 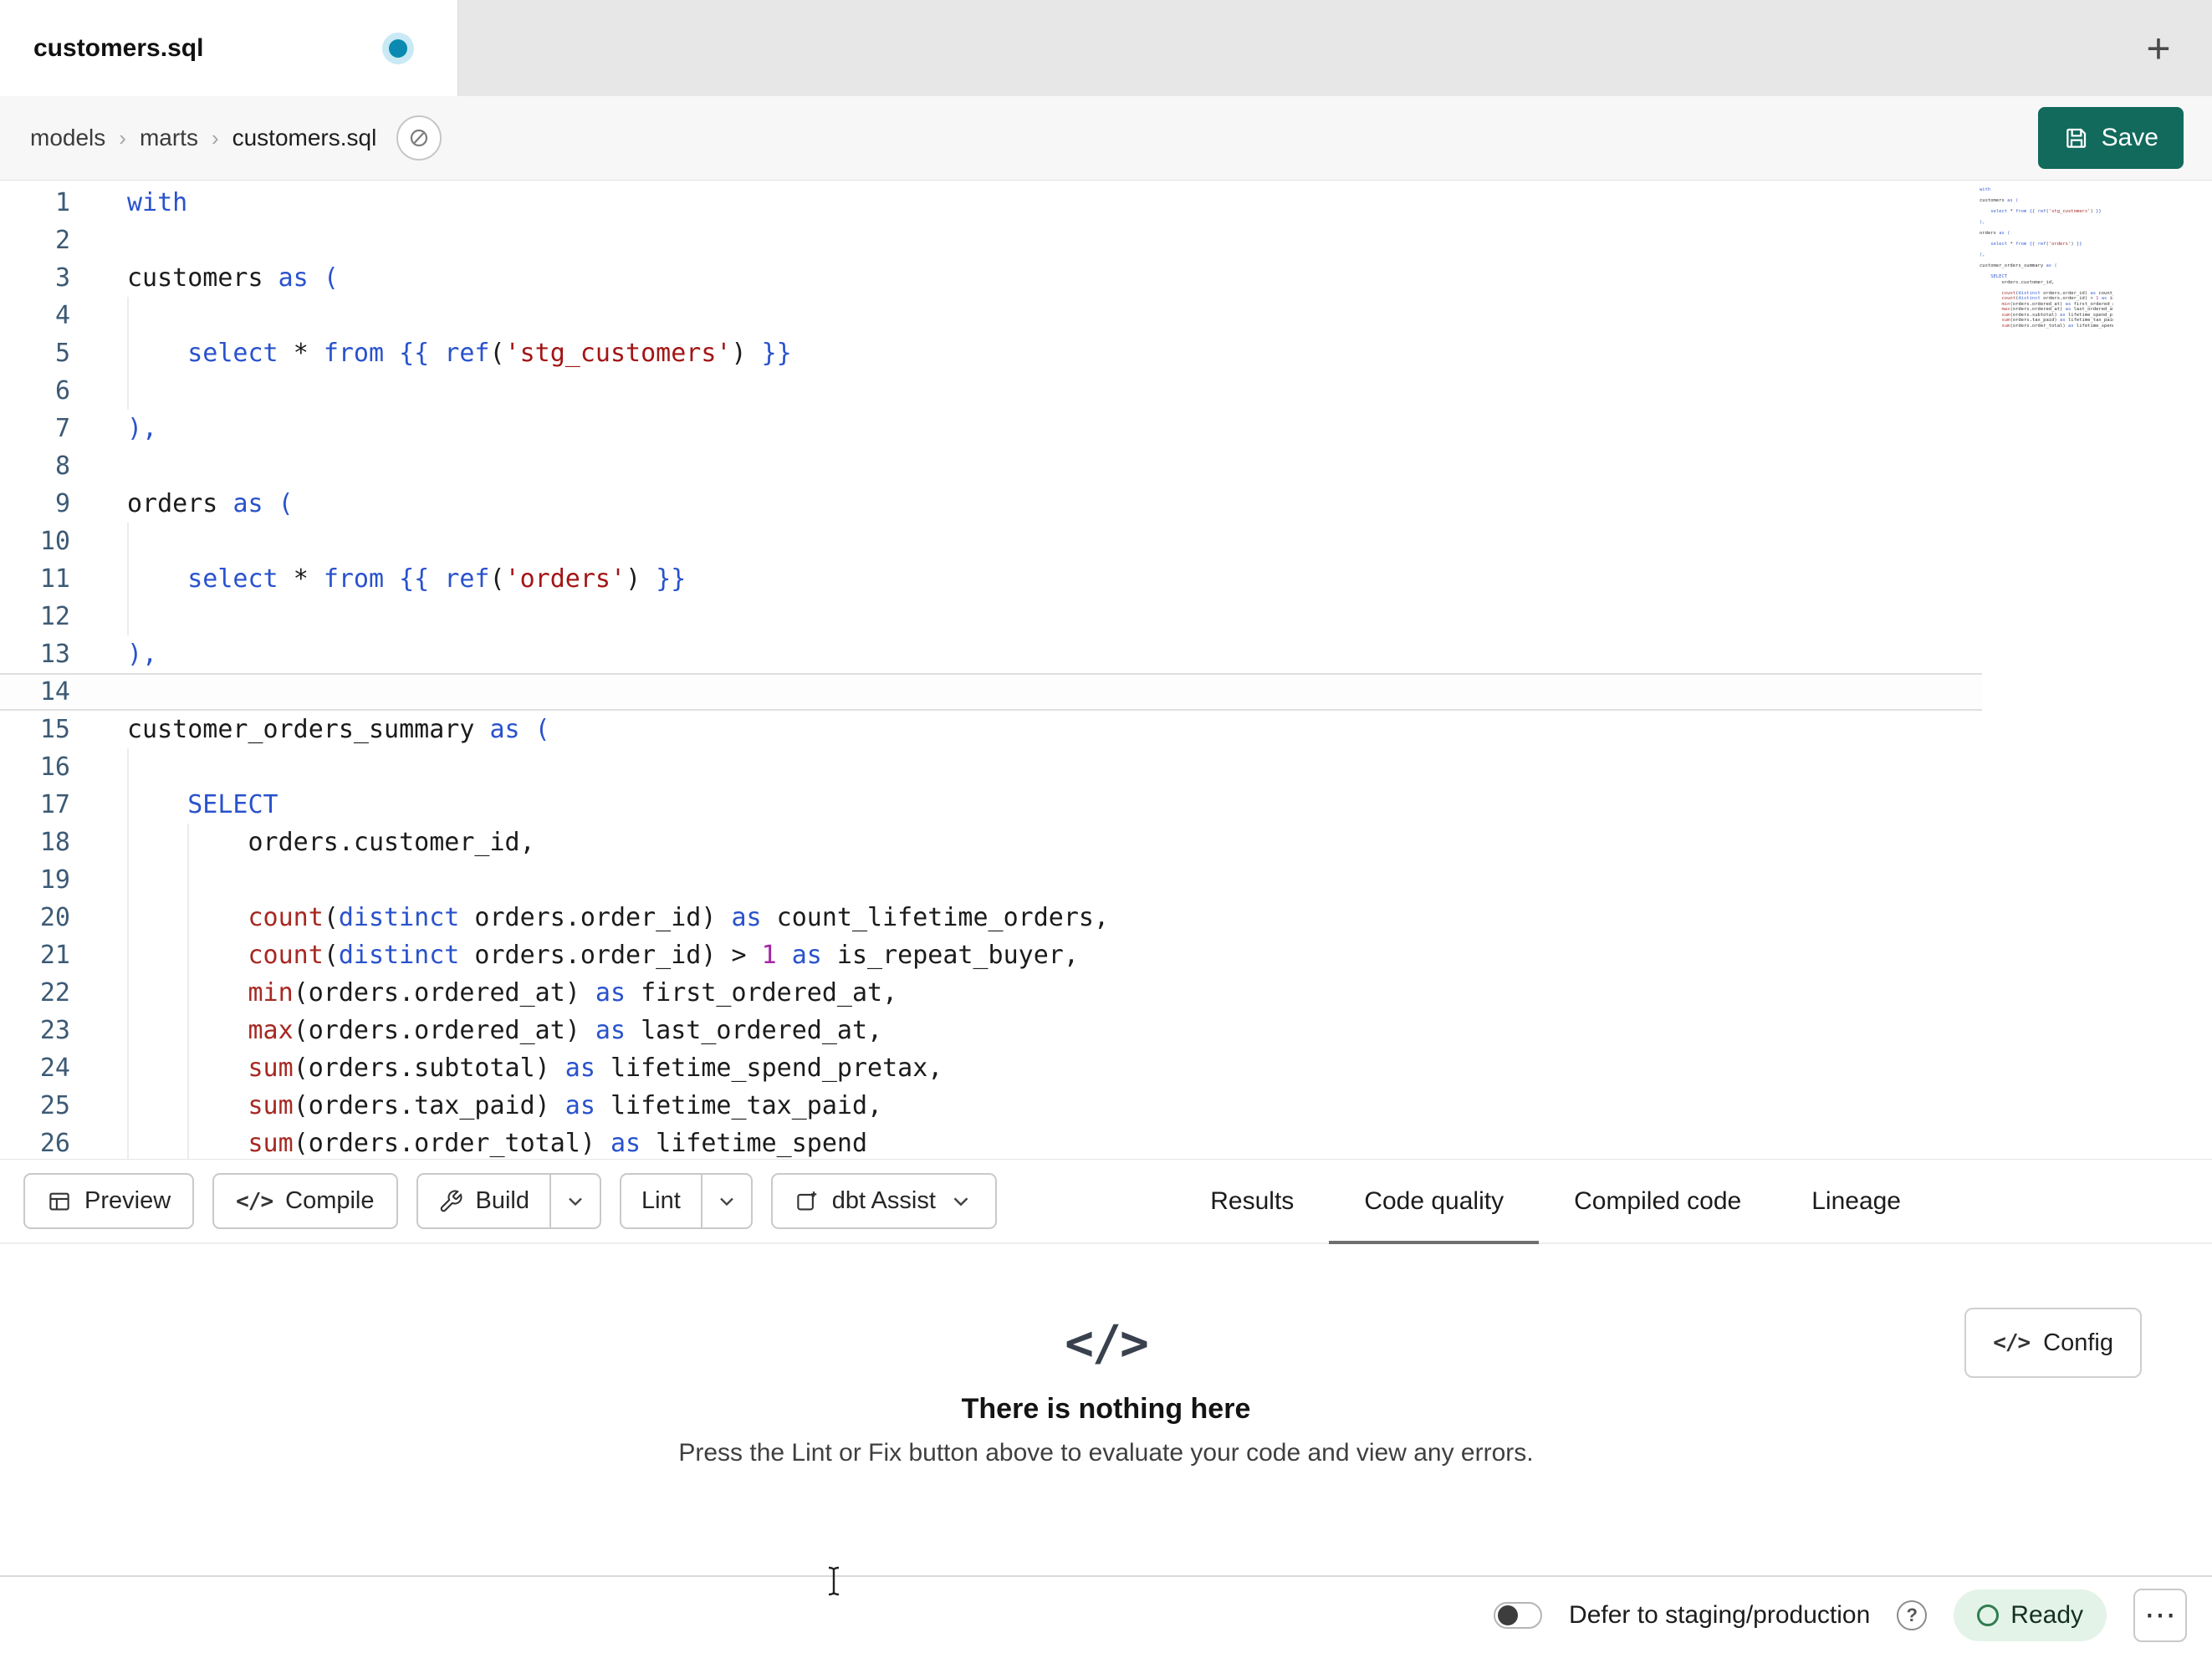 I want to click on chevron-down-icon, so click(x=726, y=1201).